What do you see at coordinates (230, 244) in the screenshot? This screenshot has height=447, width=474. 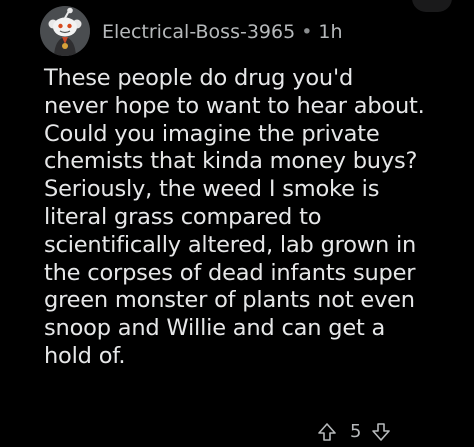 I see `comment-line: scientifically altered, lab grown in` at bounding box center [230, 244].